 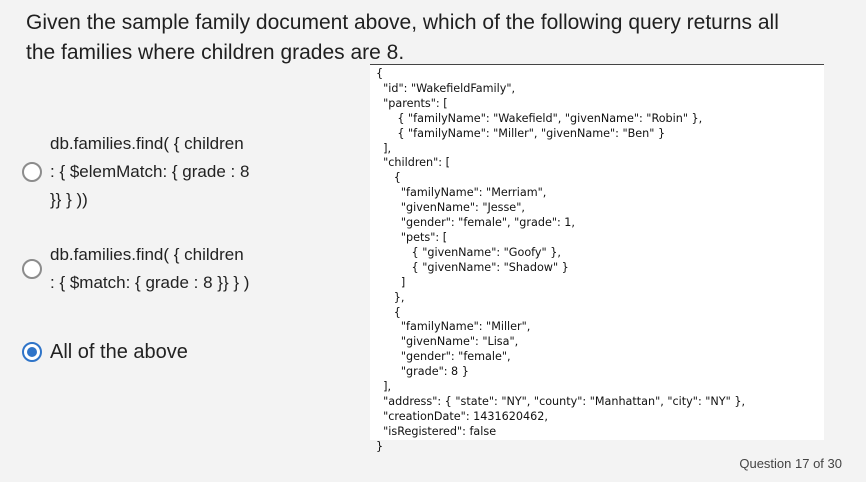 I want to click on document-line: { "givenName": "Goofy" },, so click(x=468, y=252).